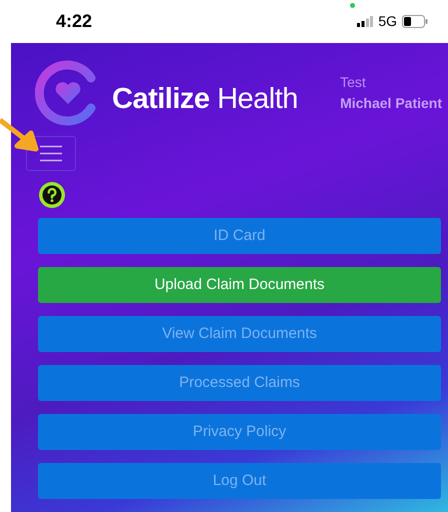 Image resolution: width=448 pixels, height=512 pixels. Describe the element at coordinates (239, 481) in the screenshot. I see `menu-item-button: Log Out` at that location.